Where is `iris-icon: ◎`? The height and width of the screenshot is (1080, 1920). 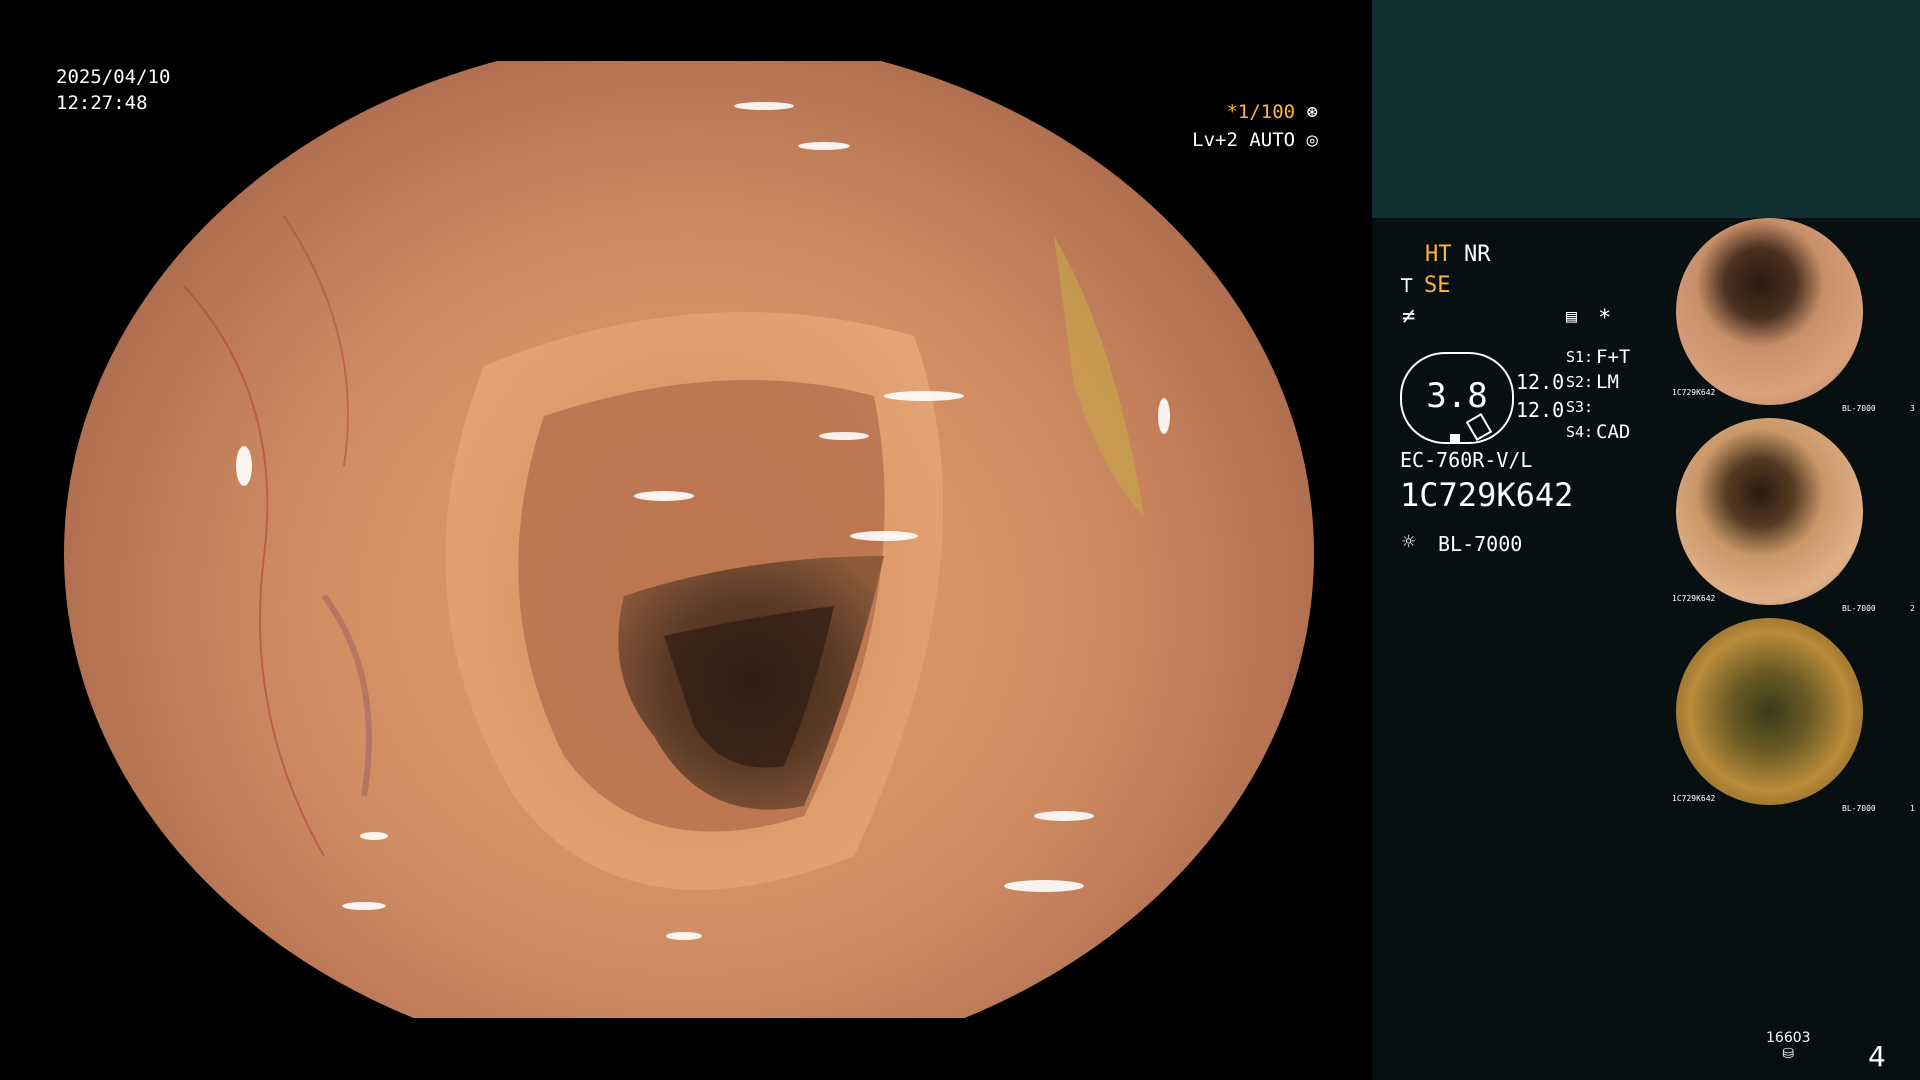
iris-icon: ◎ is located at coordinates (1306, 140).